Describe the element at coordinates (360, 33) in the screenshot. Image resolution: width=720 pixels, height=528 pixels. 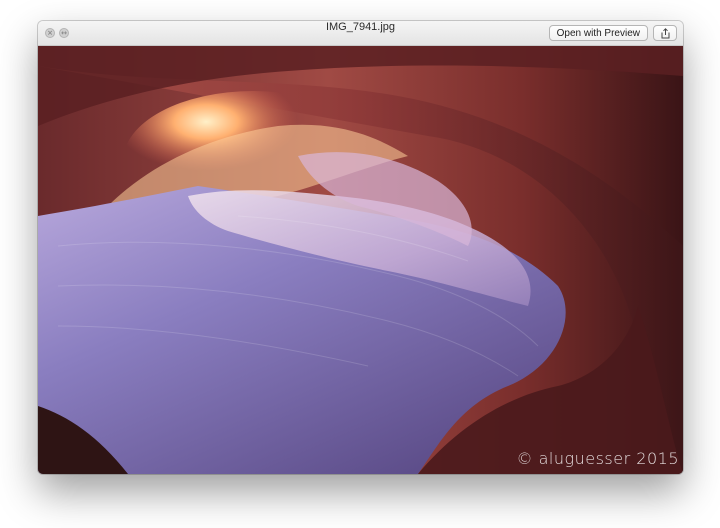
I see `title-bar: × ↔ IMG_7941.jpg Open with Preview` at that location.